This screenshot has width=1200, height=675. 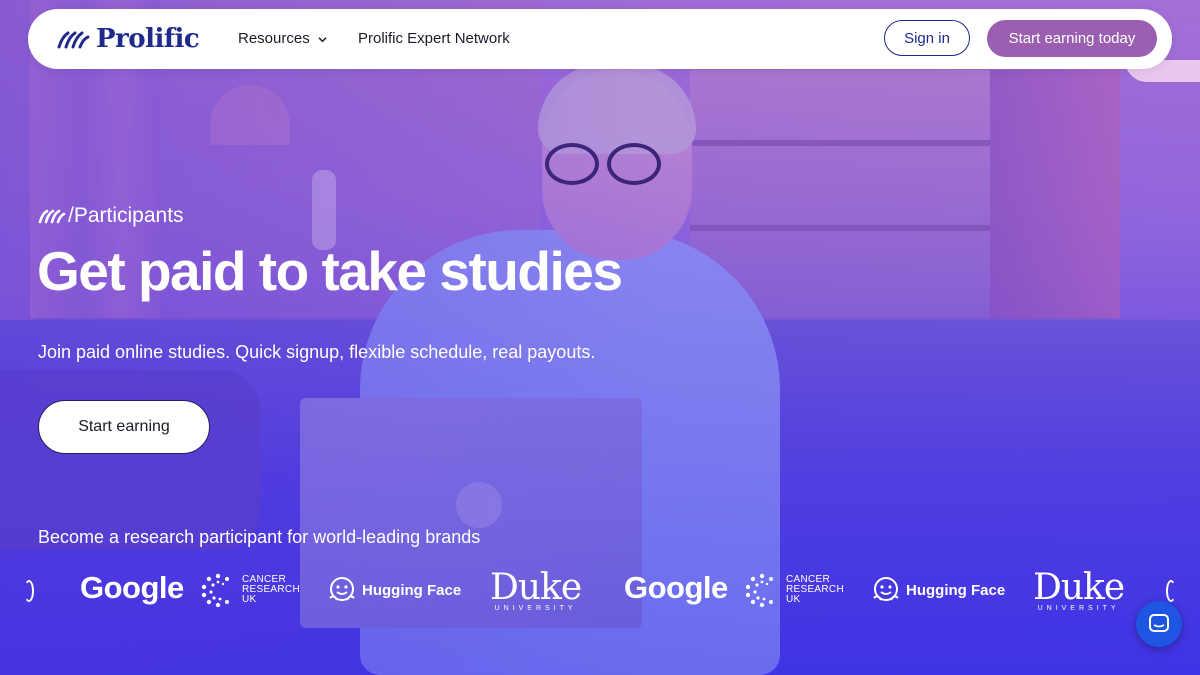 What do you see at coordinates (126, 215) in the screenshot?
I see `breadcrumb-label: /Participants` at bounding box center [126, 215].